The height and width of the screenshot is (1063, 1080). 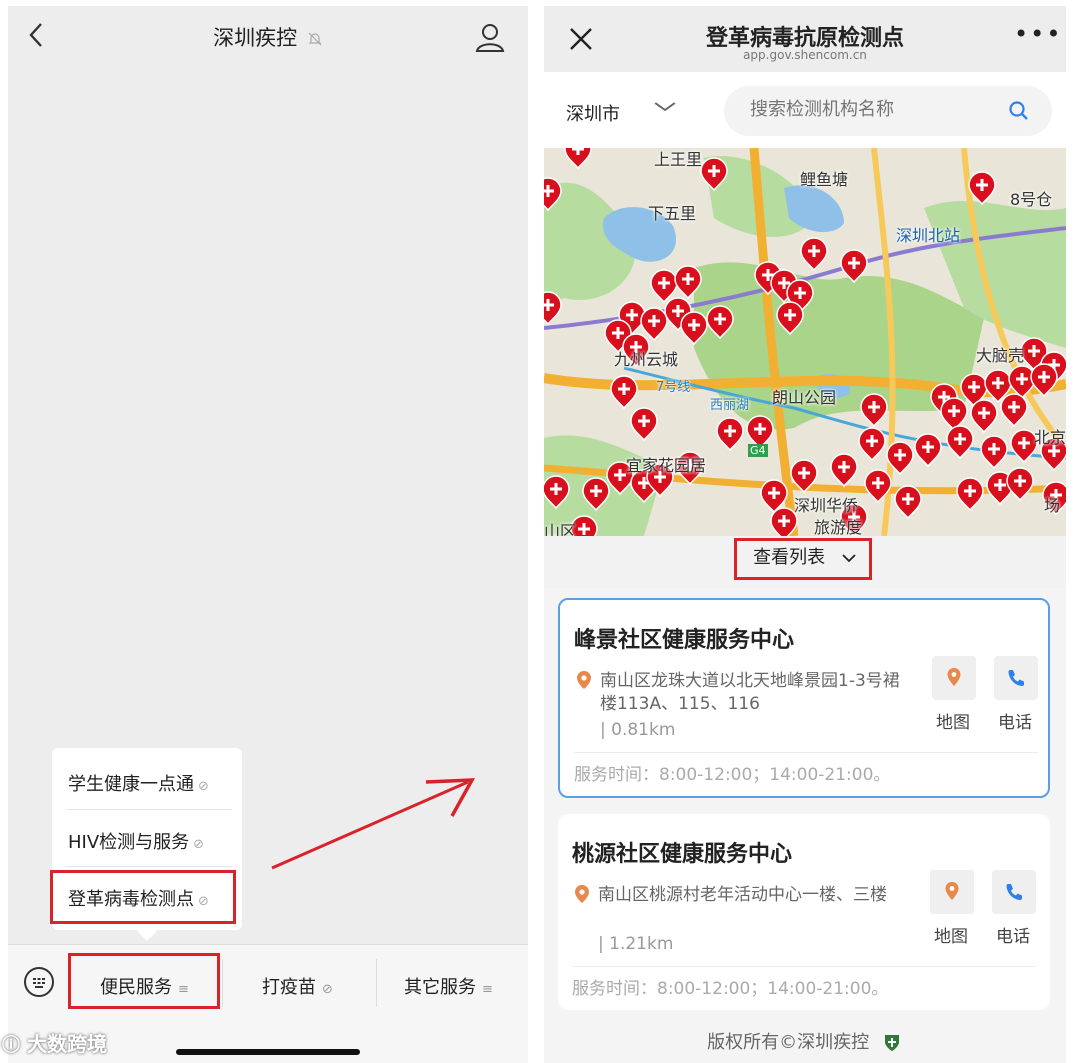 I want to click on account-name: 深圳疾控, so click(x=255, y=38).